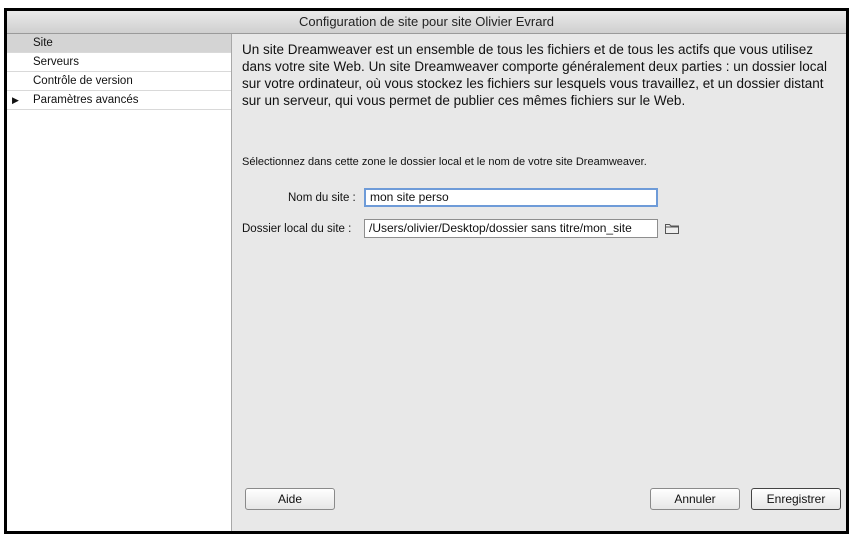  Describe the element at coordinates (86, 100) in the screenshot. I see `sidebar-item-label: Paramètres avancés` at that location.